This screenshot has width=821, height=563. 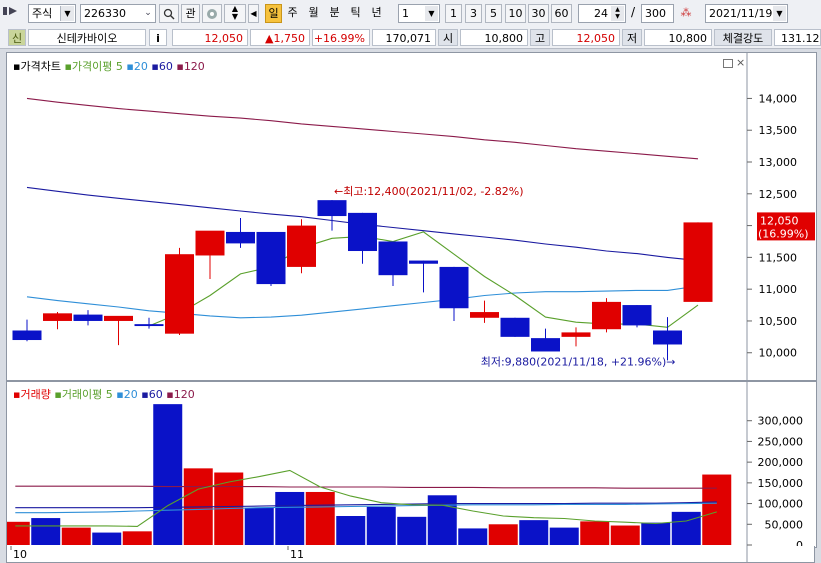 I want to click on panel-close-icon: ×, so click(x=740, y=62).